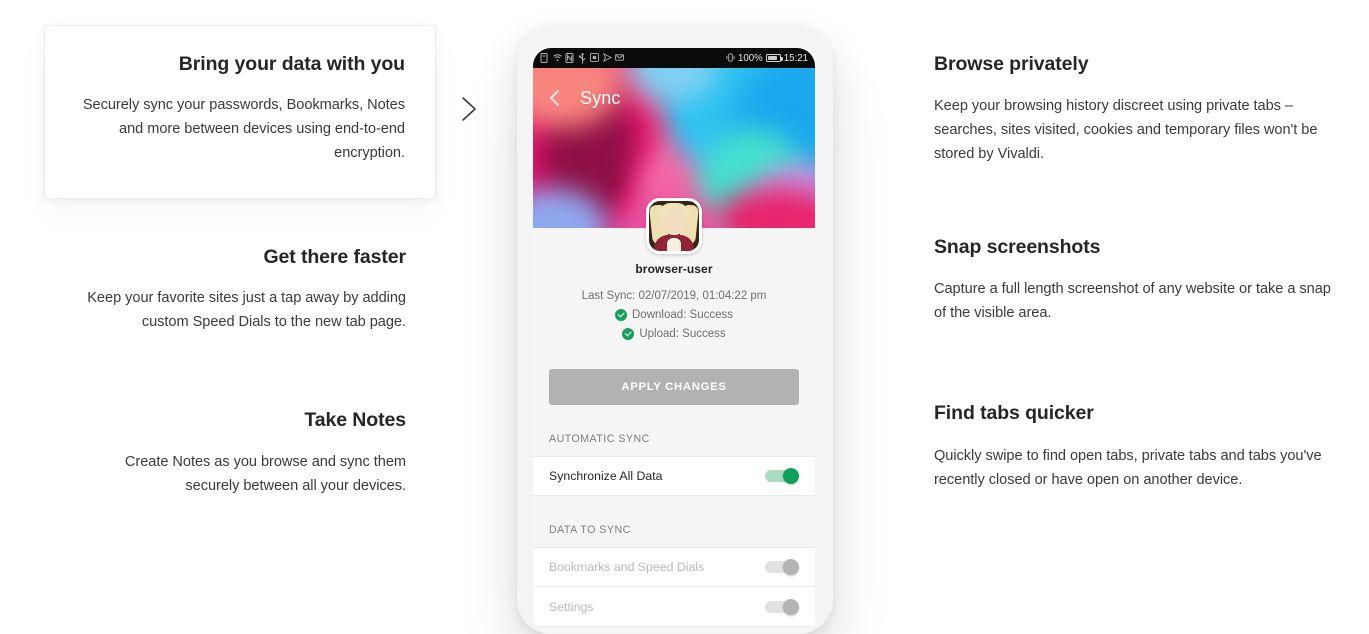  What do you see at coordinates (674, 476) in the screenshot?
I see `setting-row-synchronize-all-data: Synchronize All Data` at bounding box center [674, 476].